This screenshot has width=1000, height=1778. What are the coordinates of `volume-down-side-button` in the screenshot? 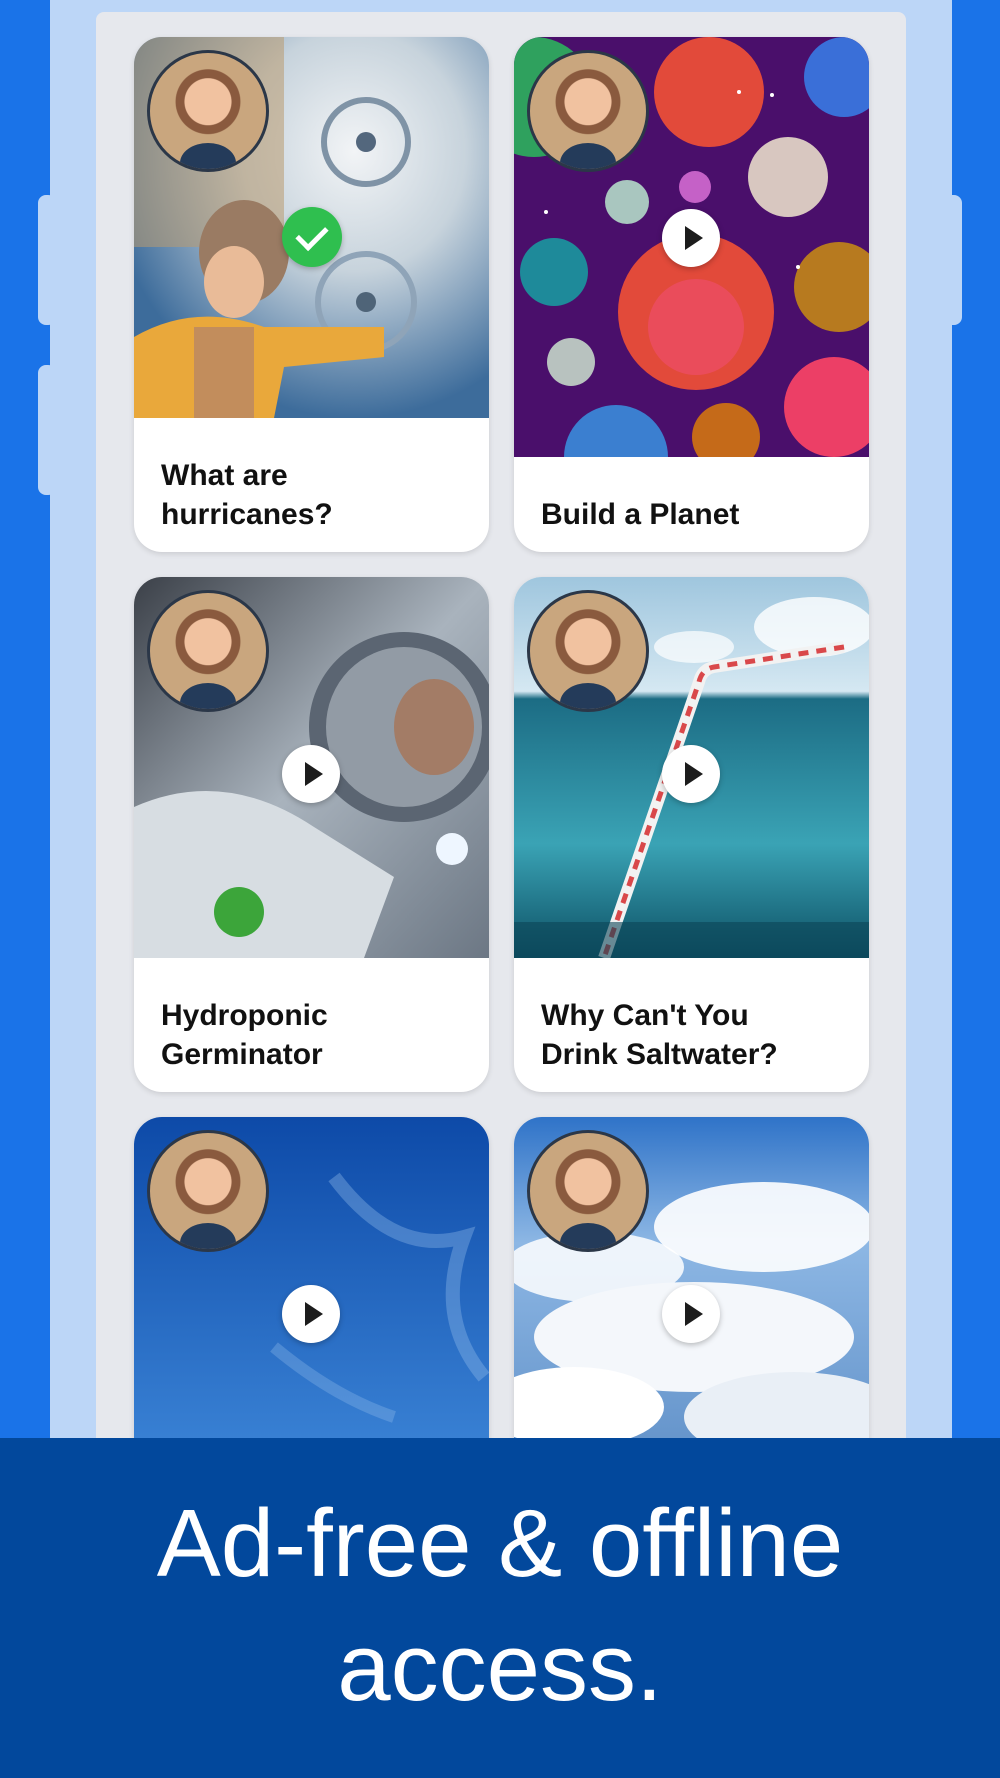 It's located at (47, 430).